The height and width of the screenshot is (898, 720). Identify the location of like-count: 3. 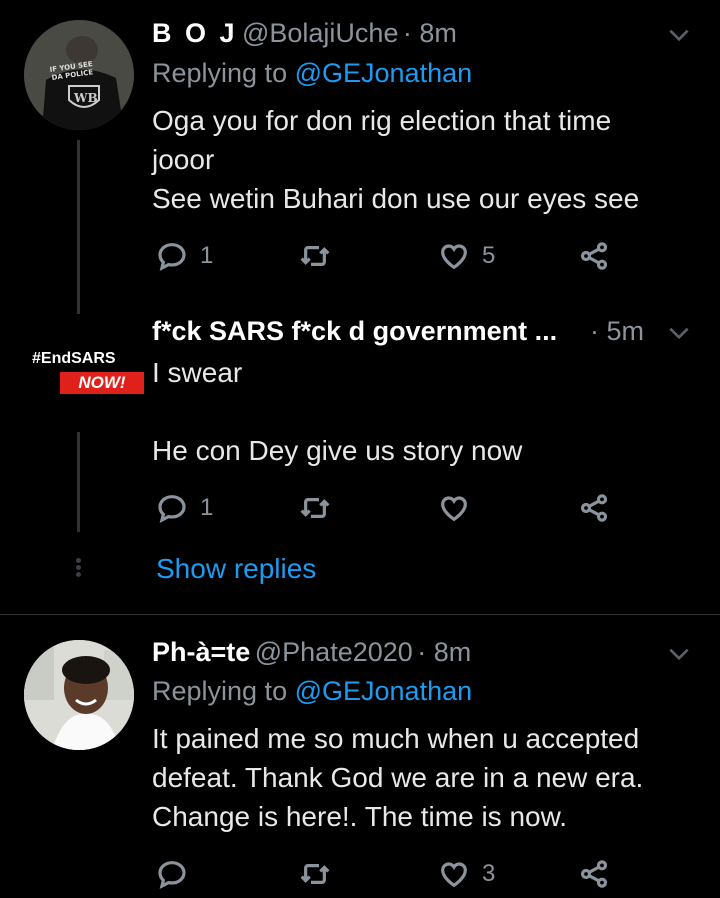
(489, 873).